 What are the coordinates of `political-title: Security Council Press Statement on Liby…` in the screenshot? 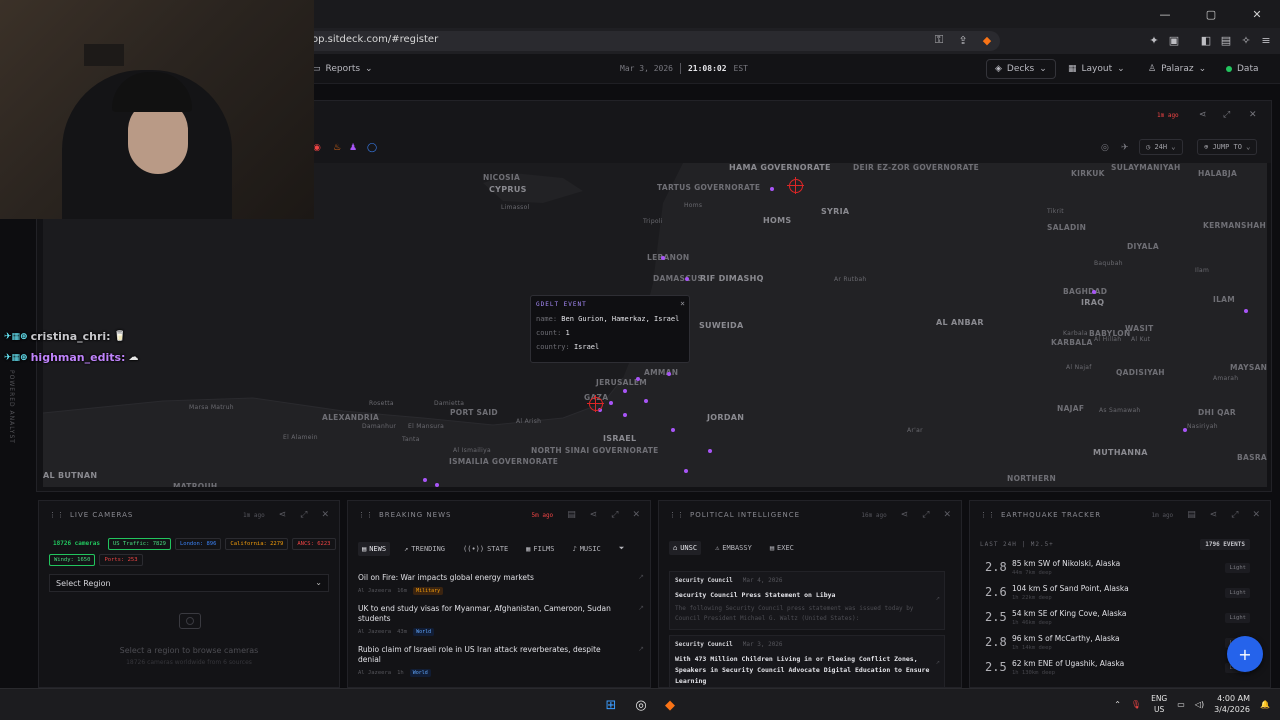 It's located at (802, 595).